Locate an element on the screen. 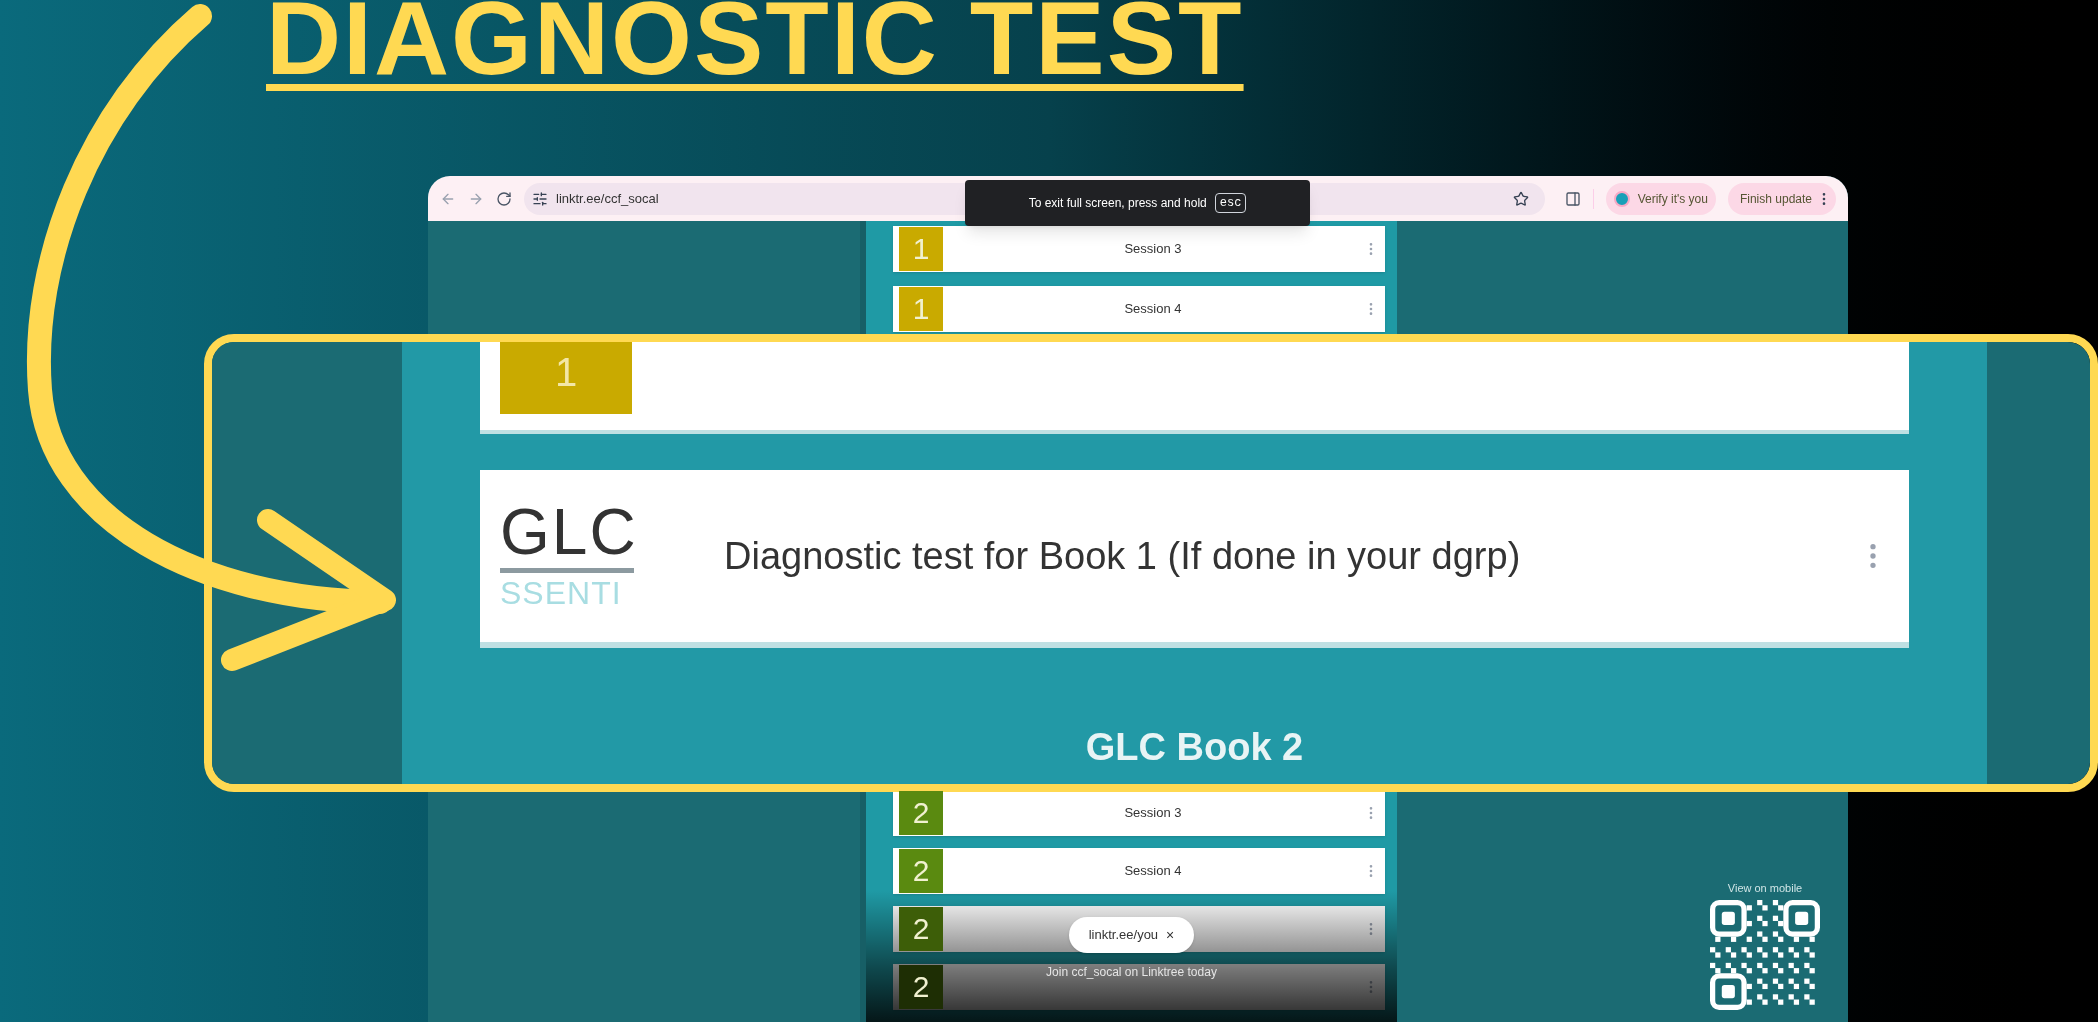 The image size is (2098, 1022). signup-pill: linktr.ee/you × is located at coordinates (1131, 935).